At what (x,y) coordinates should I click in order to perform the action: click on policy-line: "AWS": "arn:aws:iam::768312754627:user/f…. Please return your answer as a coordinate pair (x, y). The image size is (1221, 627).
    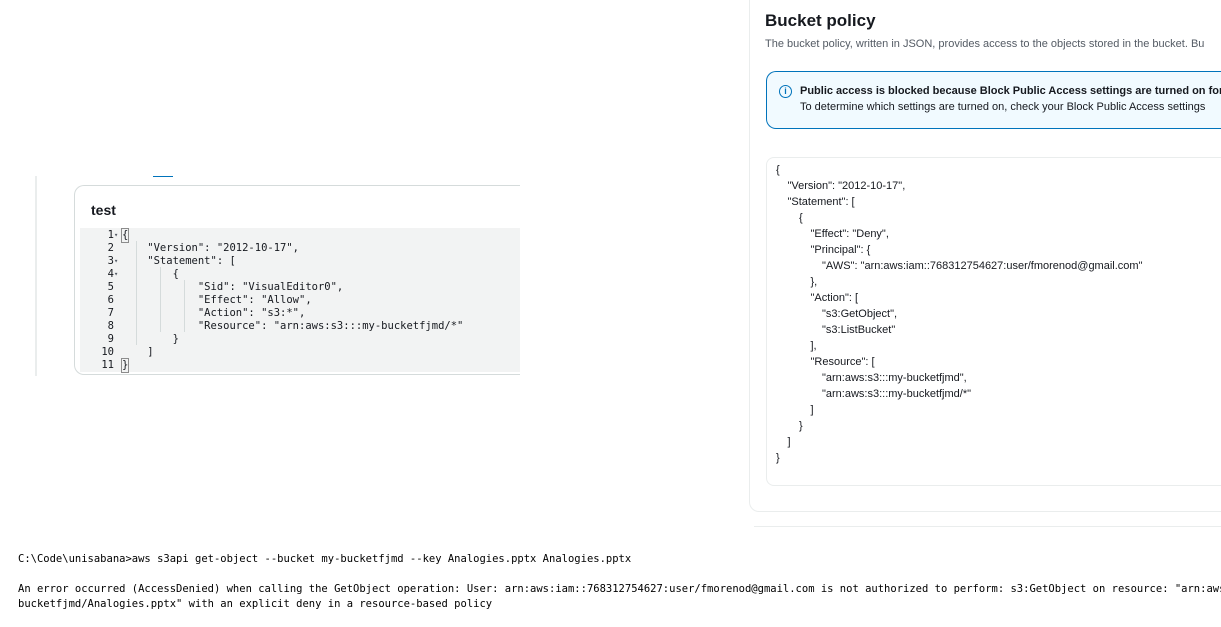
    Looking at the image, I should click on (982, 266).